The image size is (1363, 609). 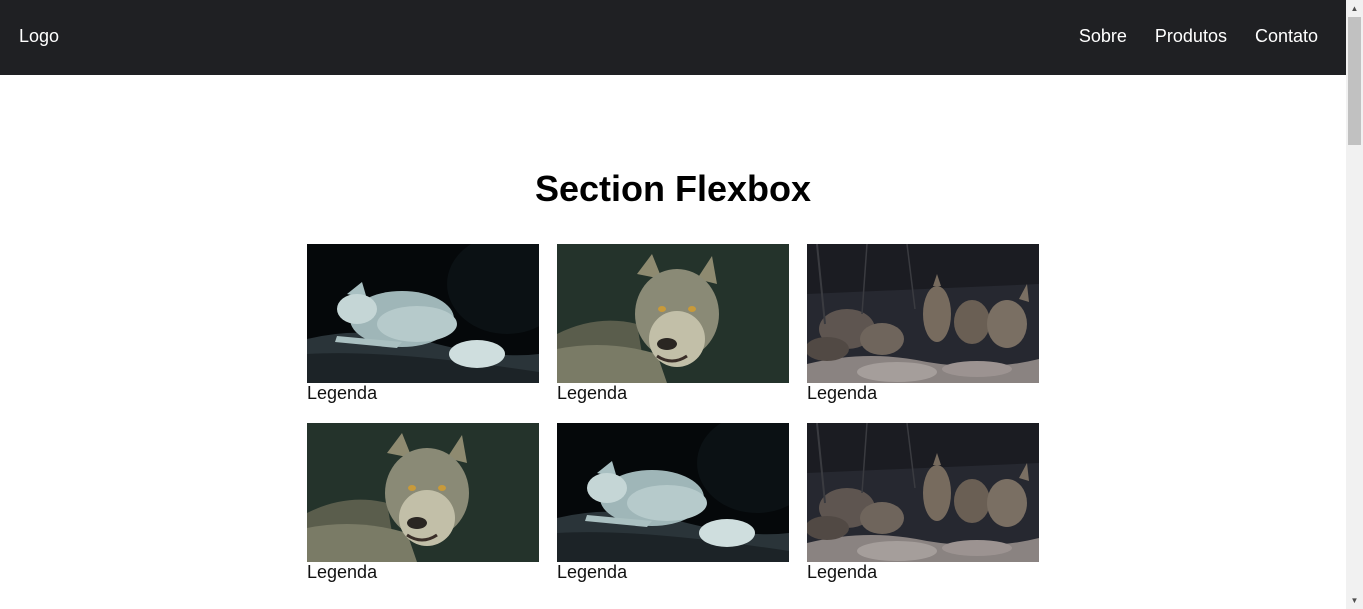 I want to click on main-nav: Sobre Produtos Contato, so click(x=1198, y=36).